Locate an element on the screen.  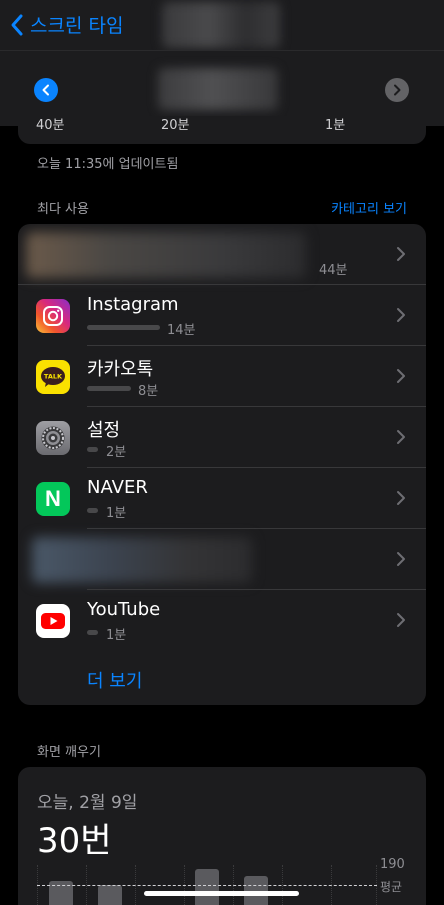
blurred-date-range is located at coordinates (218, 89).